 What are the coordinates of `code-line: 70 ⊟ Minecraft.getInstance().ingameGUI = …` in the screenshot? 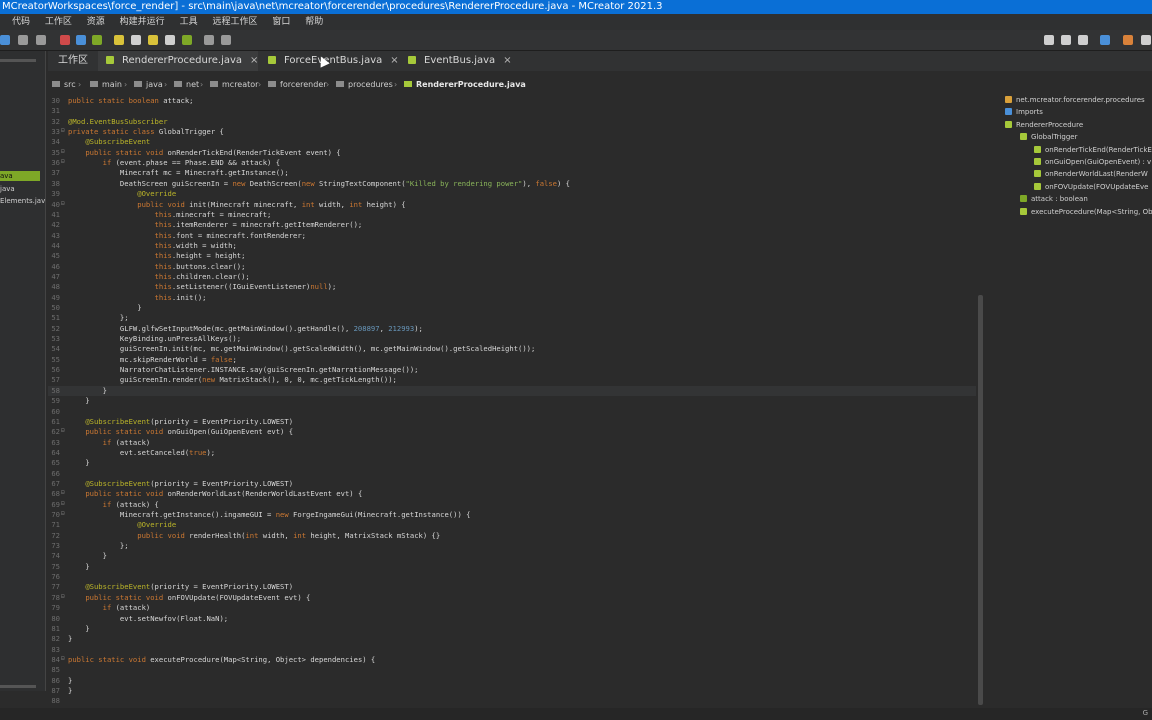 It's located at (512, 515).